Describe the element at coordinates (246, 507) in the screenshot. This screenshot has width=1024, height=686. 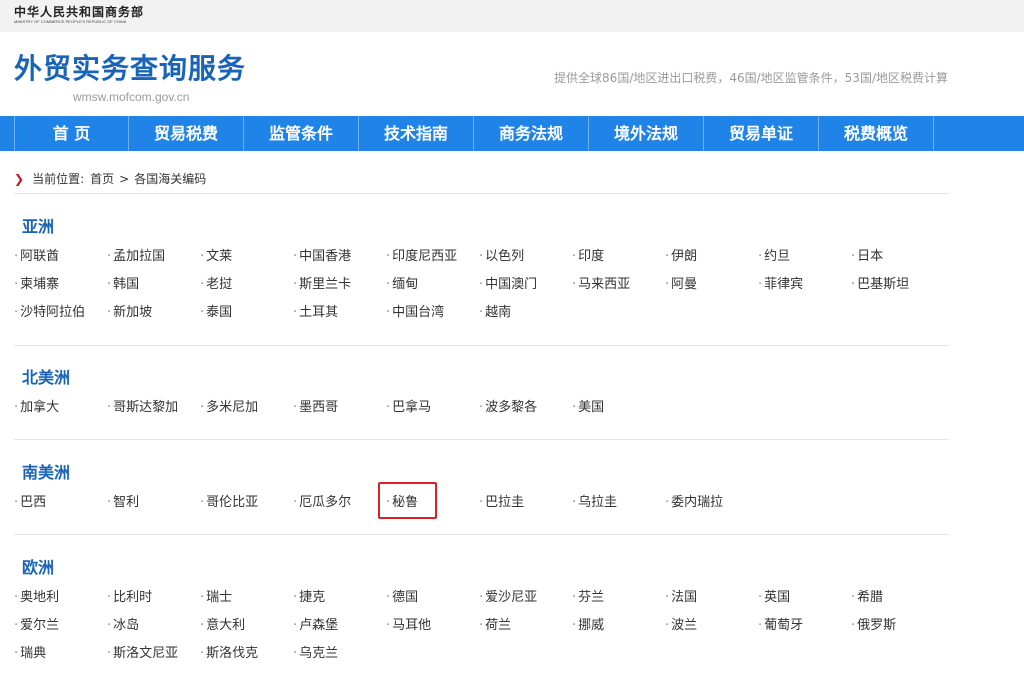
I see `country-link: · 哥伦比亚` at that location.